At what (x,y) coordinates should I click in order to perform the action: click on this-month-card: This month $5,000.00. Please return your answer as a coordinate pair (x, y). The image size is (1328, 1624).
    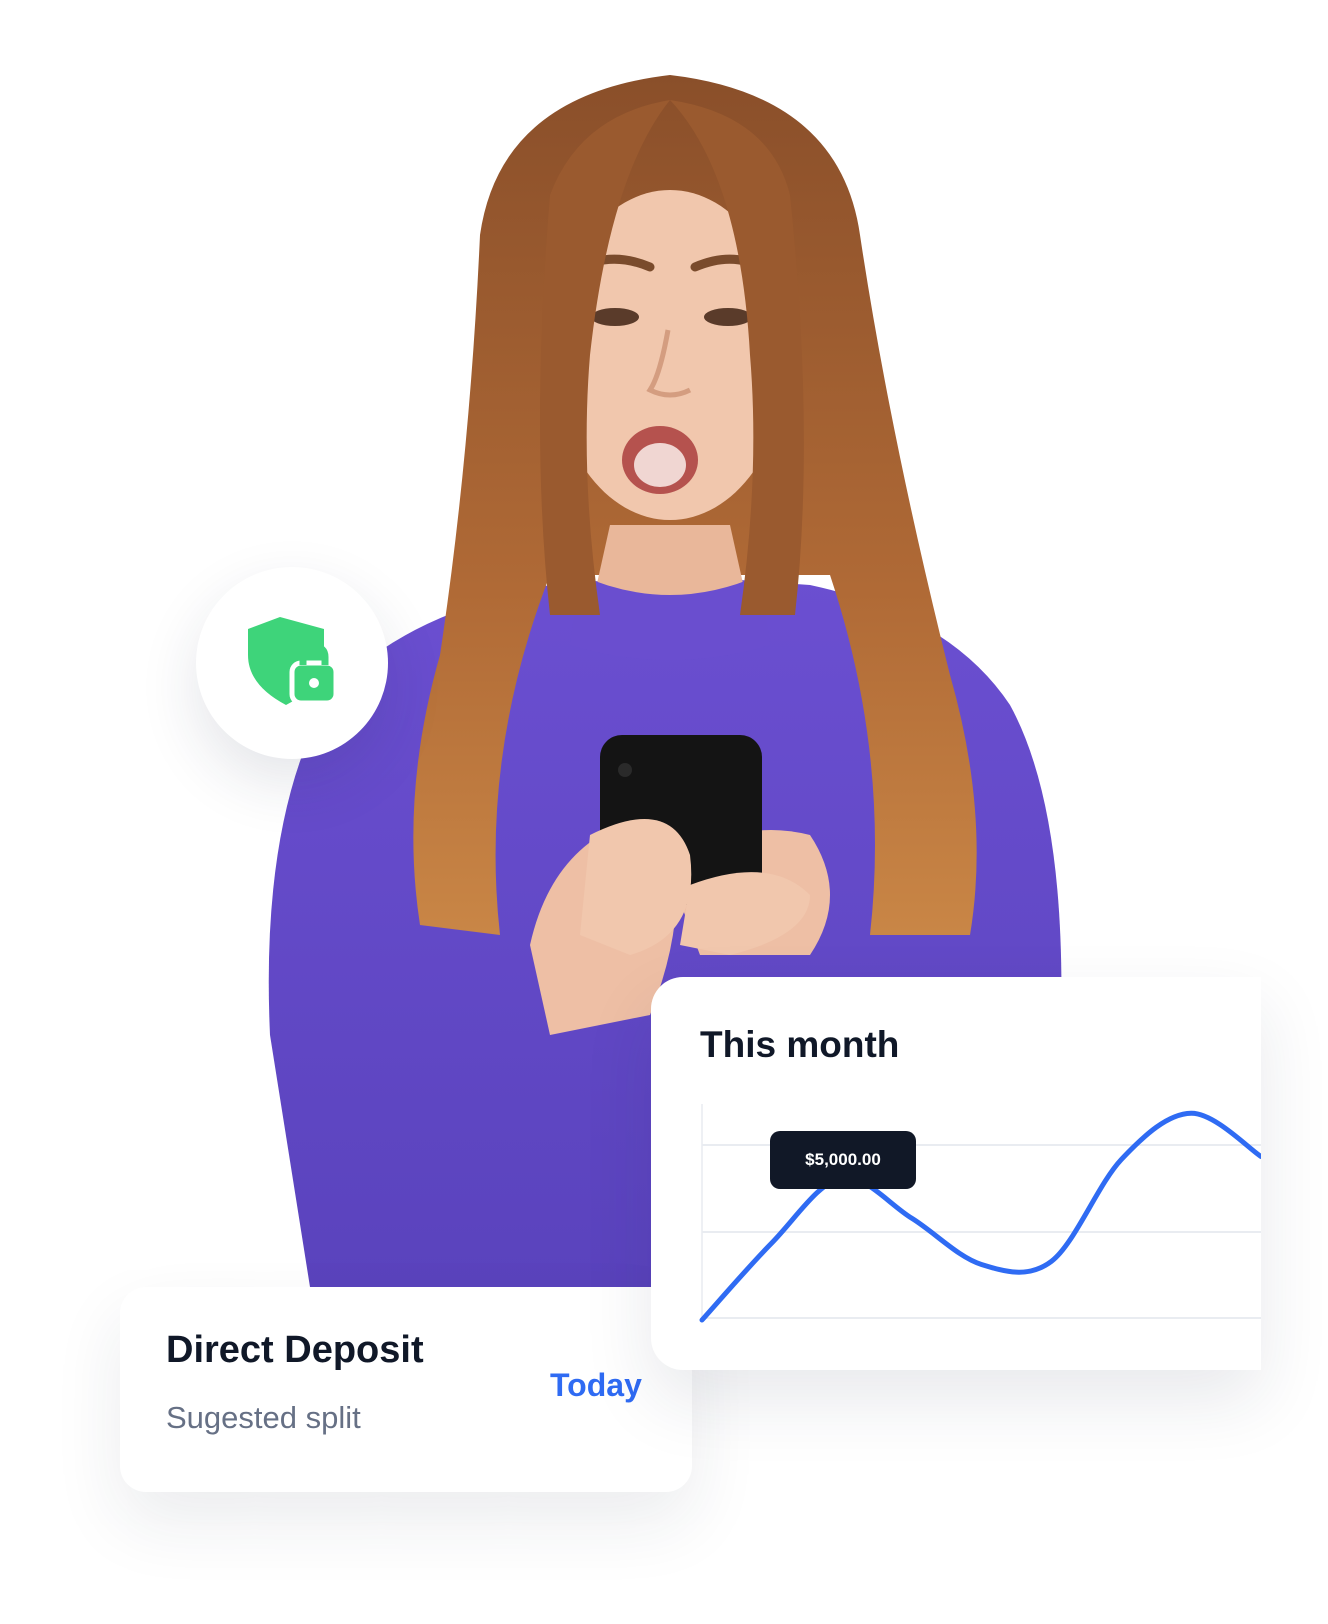
    Looking at the image, I should click on (956, 1173).